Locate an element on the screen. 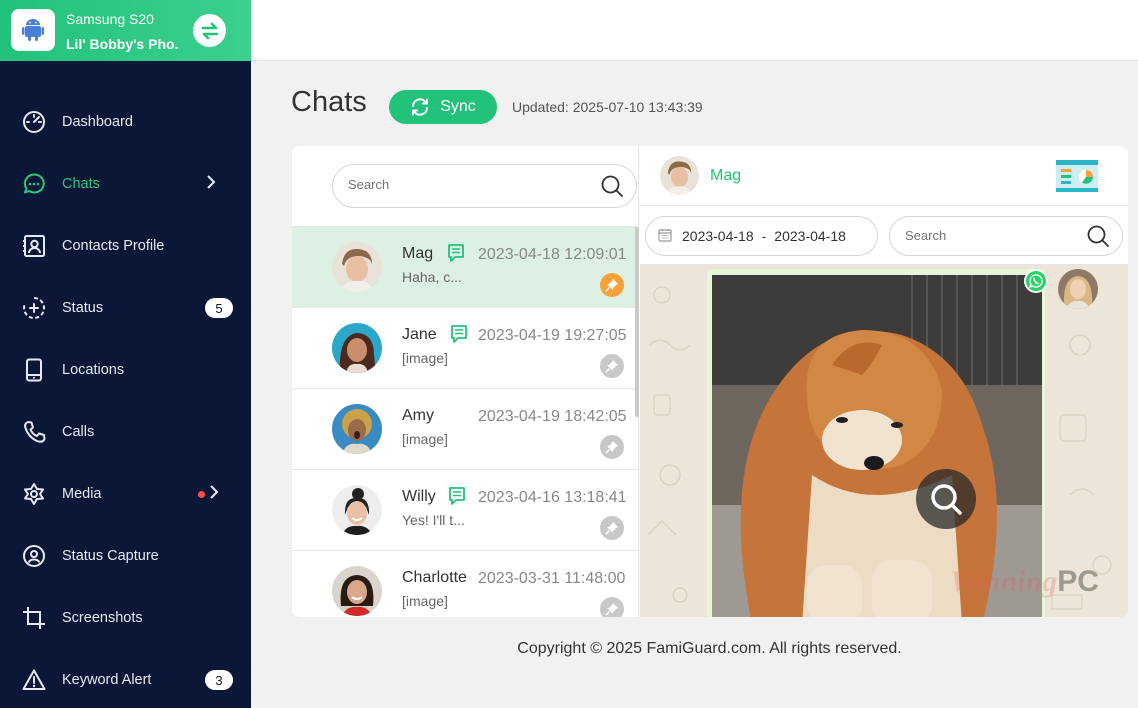 The width and height of the screenshot is (1138, 708). chat-name: Mag is located at coordinates (418, 253).